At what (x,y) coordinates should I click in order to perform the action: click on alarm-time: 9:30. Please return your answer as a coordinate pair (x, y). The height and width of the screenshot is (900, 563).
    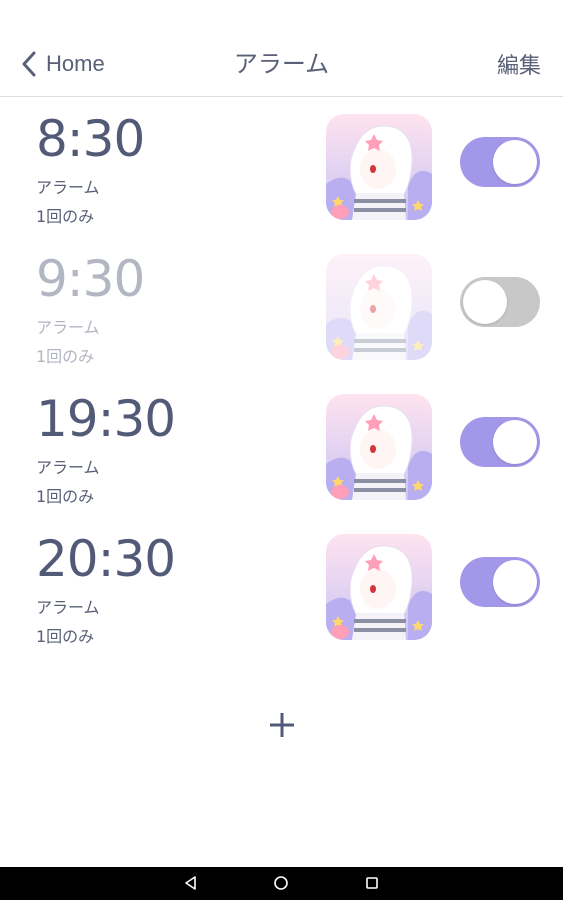
    Looking at the image, I should click on (90, 279).